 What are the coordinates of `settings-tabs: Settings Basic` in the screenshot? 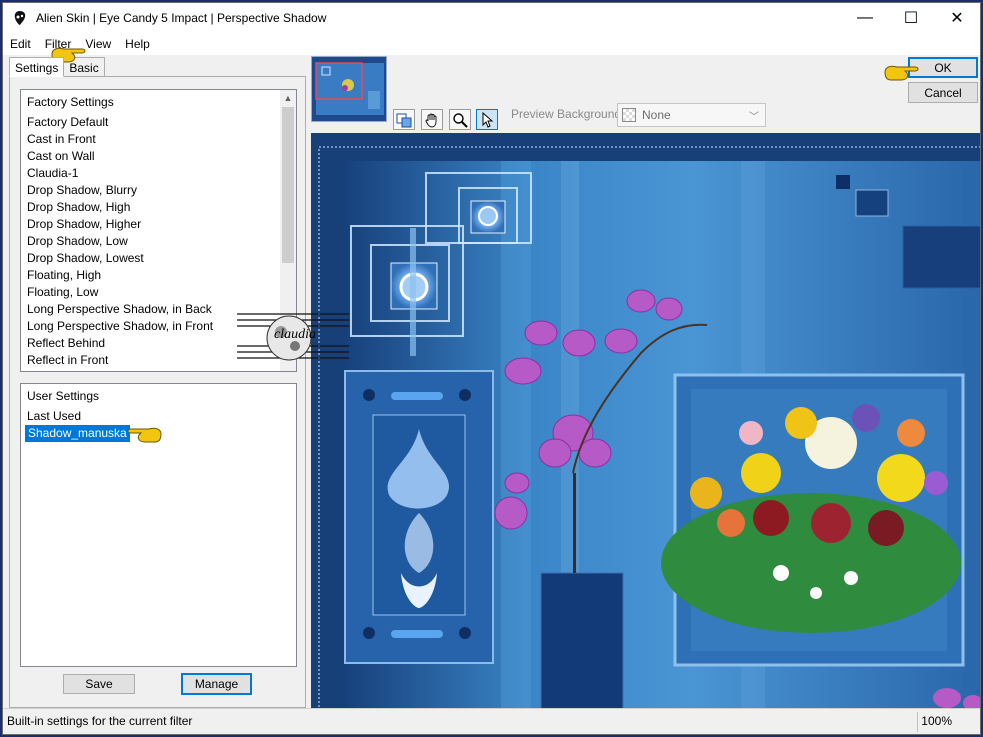 It's located at (57, 67).